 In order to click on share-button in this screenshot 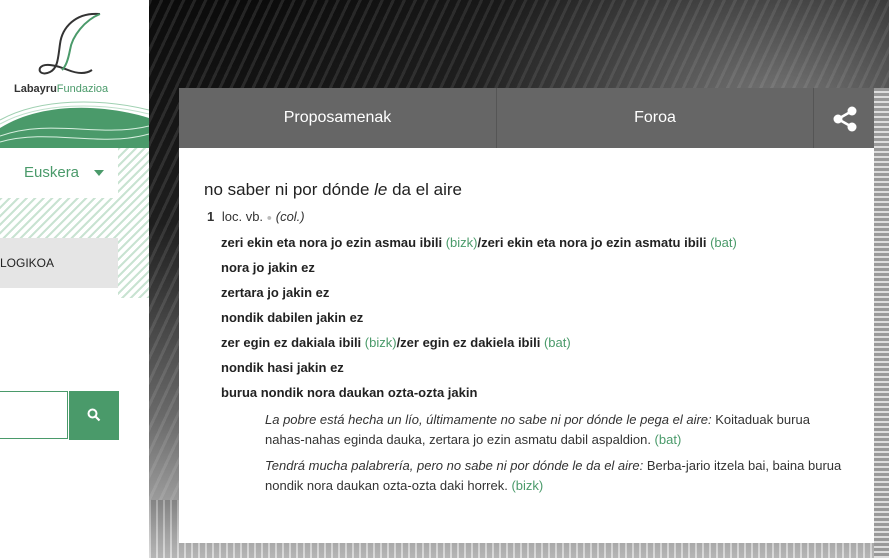, I will do `click(844, 118)`.